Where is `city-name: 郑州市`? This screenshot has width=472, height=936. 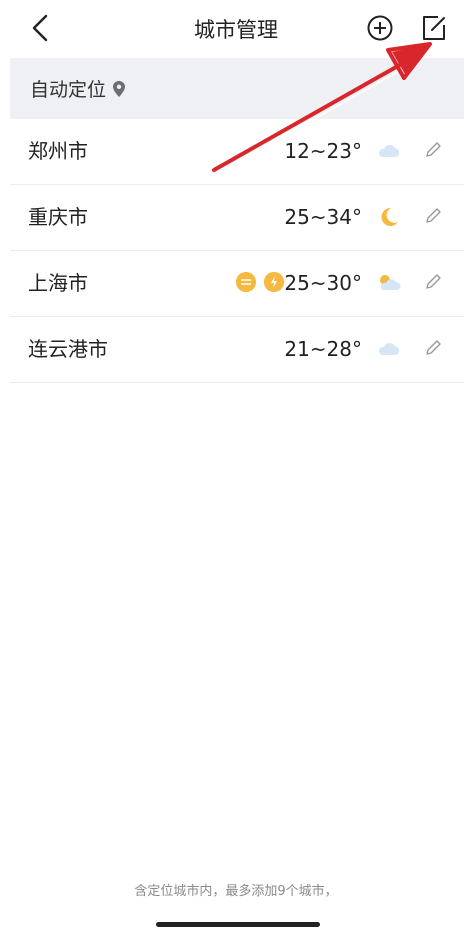 city-name: 郑州市 is located at coordinates (58, 151).